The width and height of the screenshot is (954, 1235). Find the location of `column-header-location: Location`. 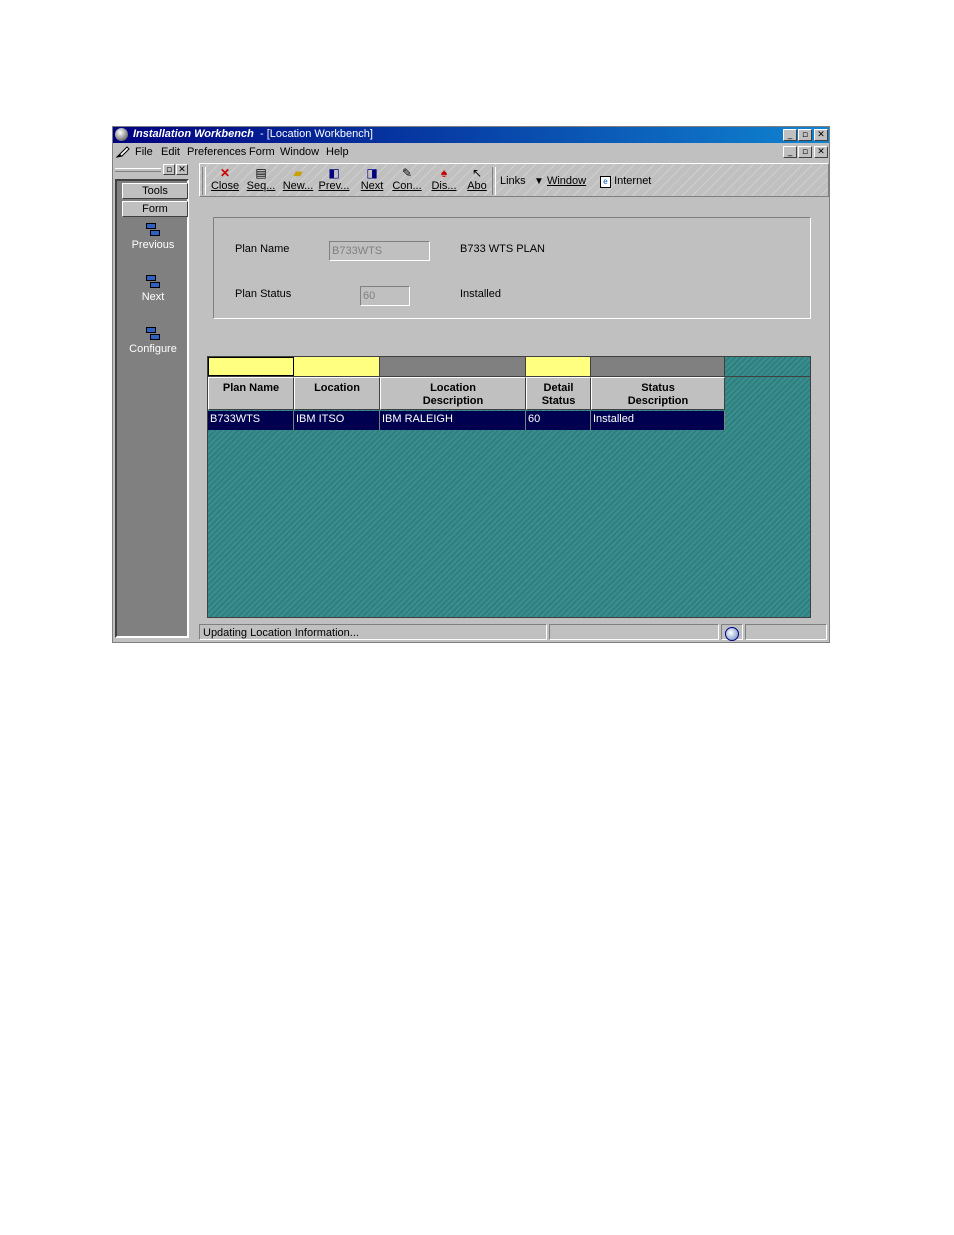

column-header-location: Location is located at coordinates (337, 393).